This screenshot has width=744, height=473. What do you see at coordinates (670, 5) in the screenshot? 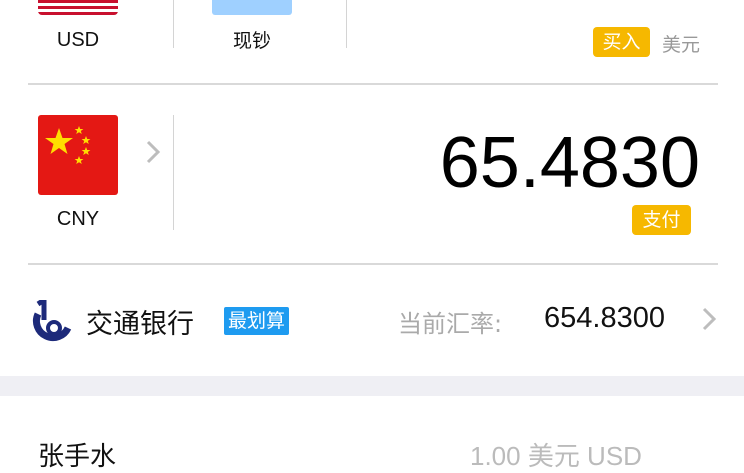
I see `from-amount-partial` at bounding box center [670, 5].